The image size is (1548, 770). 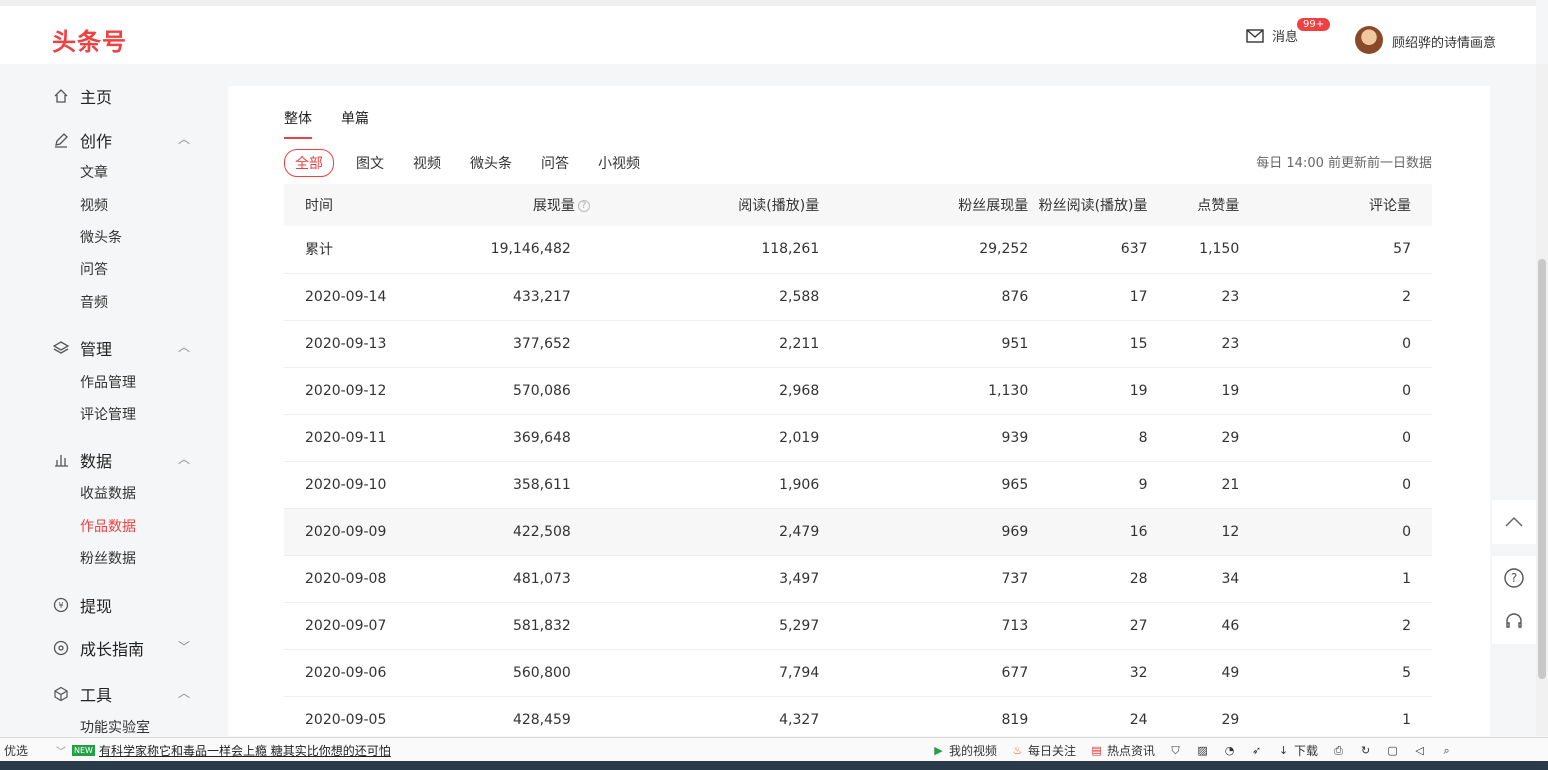 I want to click on image-icon: ▨, so click(x=1202, y=750).